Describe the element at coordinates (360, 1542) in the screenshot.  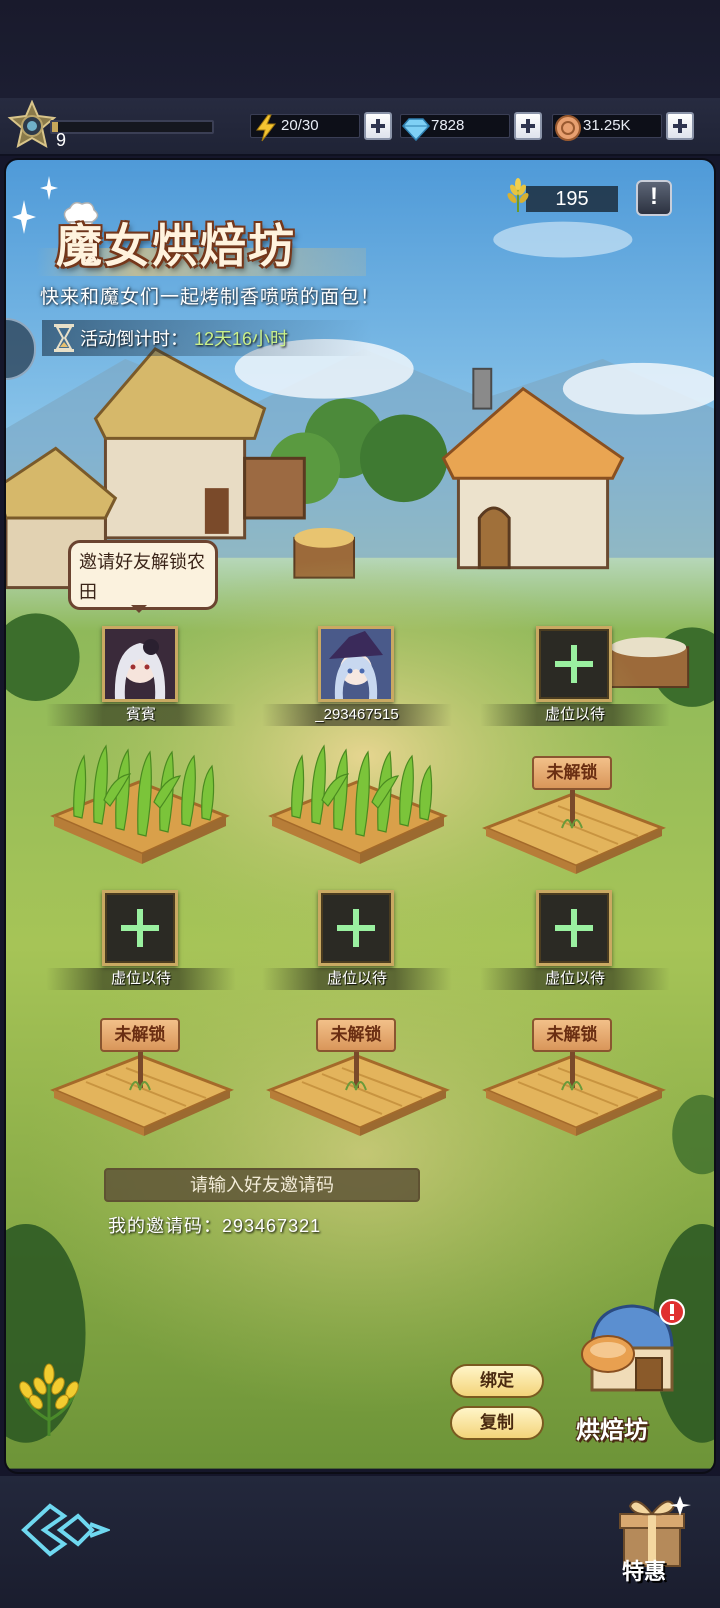
I see `bottom-nav: 特惠` at that location.